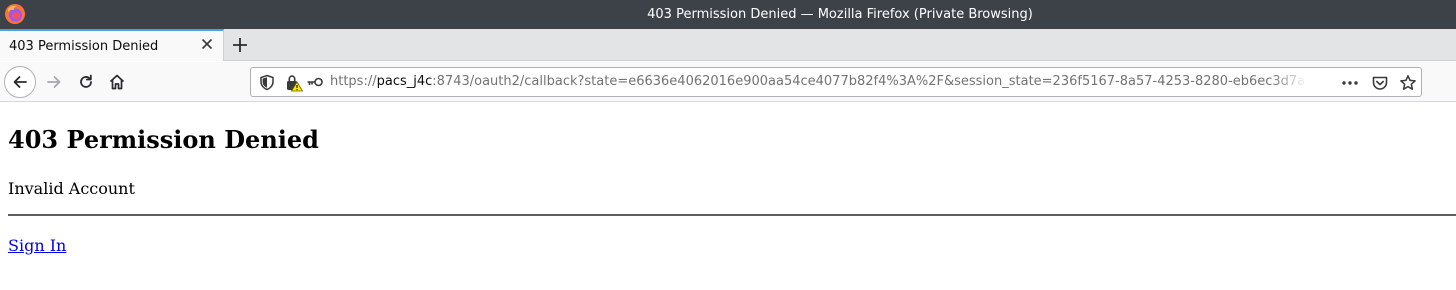  Describe the element at coordinates (404, 81) in the screenshot. I see `url-host: pacs_j4c` at that location.